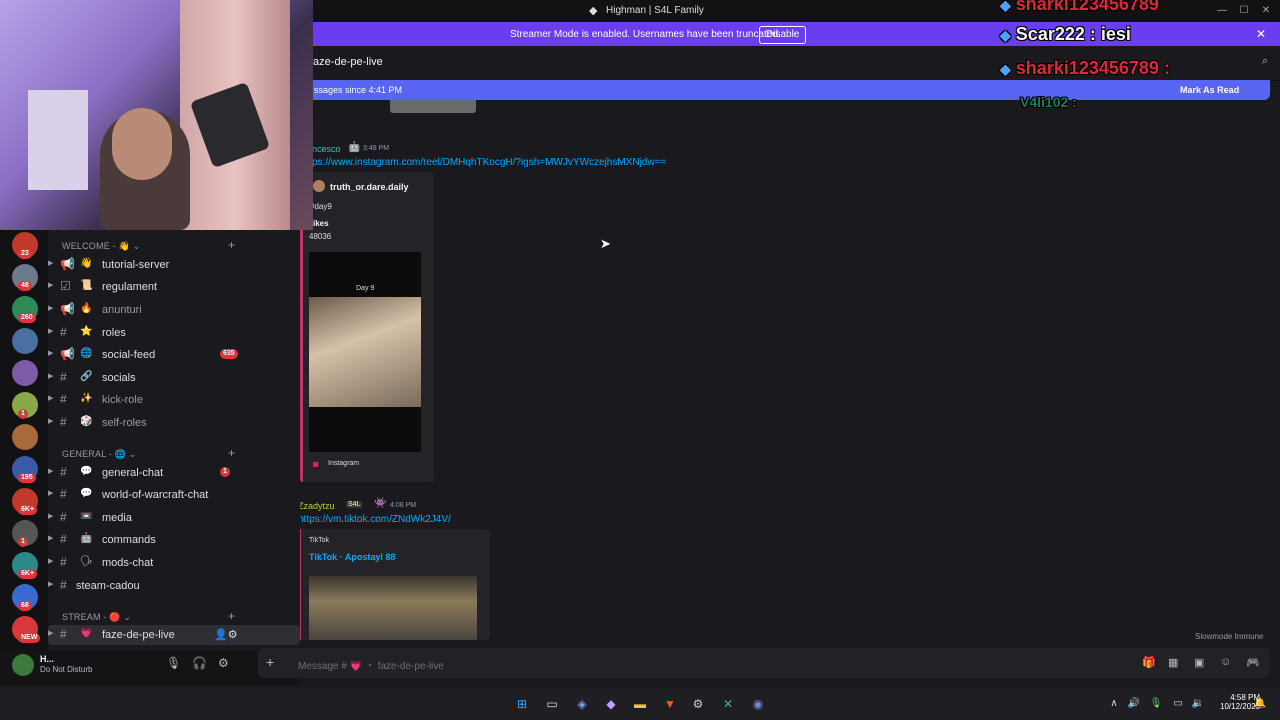  Describe the element at coordinates (199, 663) in the screenshot. I see `headphones-icon: 🎧` at that location.